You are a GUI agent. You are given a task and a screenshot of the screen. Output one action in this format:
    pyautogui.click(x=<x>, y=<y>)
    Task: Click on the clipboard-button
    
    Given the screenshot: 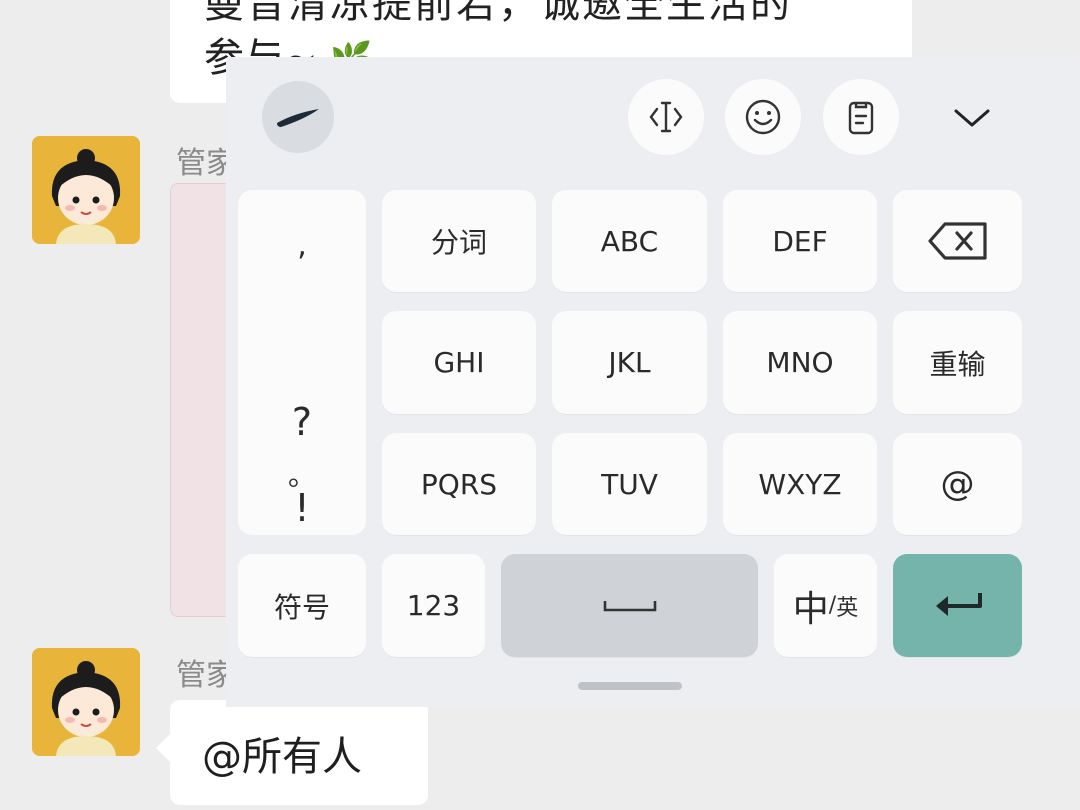 What is the action you would take?
    pyautogui.click(x=861, y=117)
    